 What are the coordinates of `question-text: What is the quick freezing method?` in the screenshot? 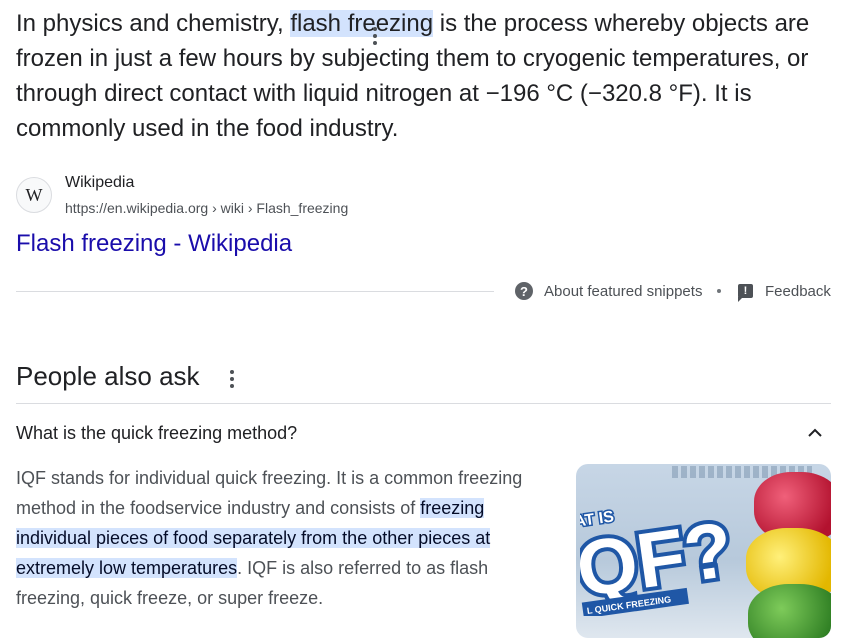 It's located at (157, 433).